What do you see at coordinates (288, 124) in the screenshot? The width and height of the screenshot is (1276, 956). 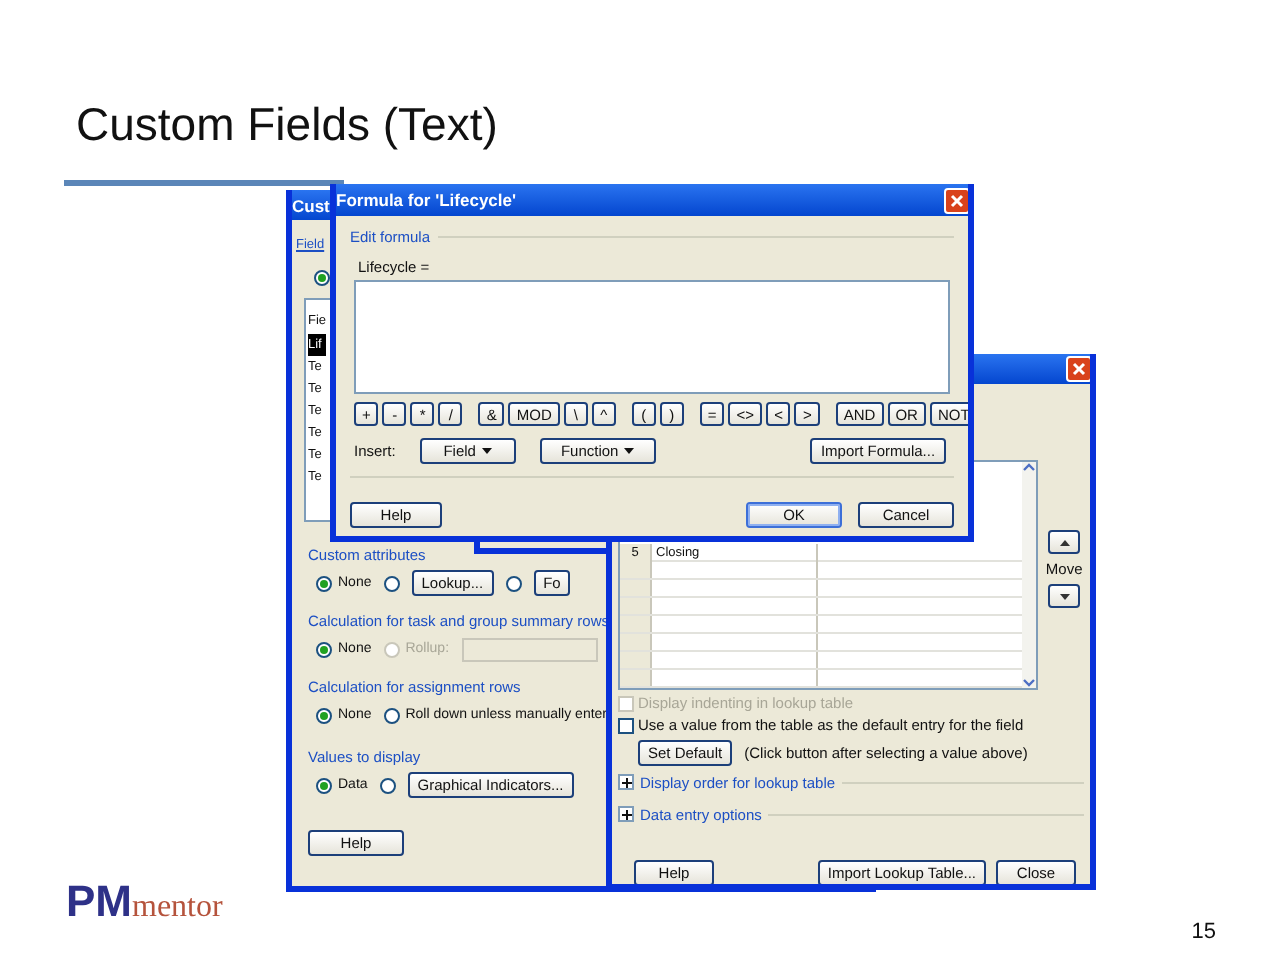 I see `slide-title: Custom Fields (Text)` at bounding box center [288, 124].